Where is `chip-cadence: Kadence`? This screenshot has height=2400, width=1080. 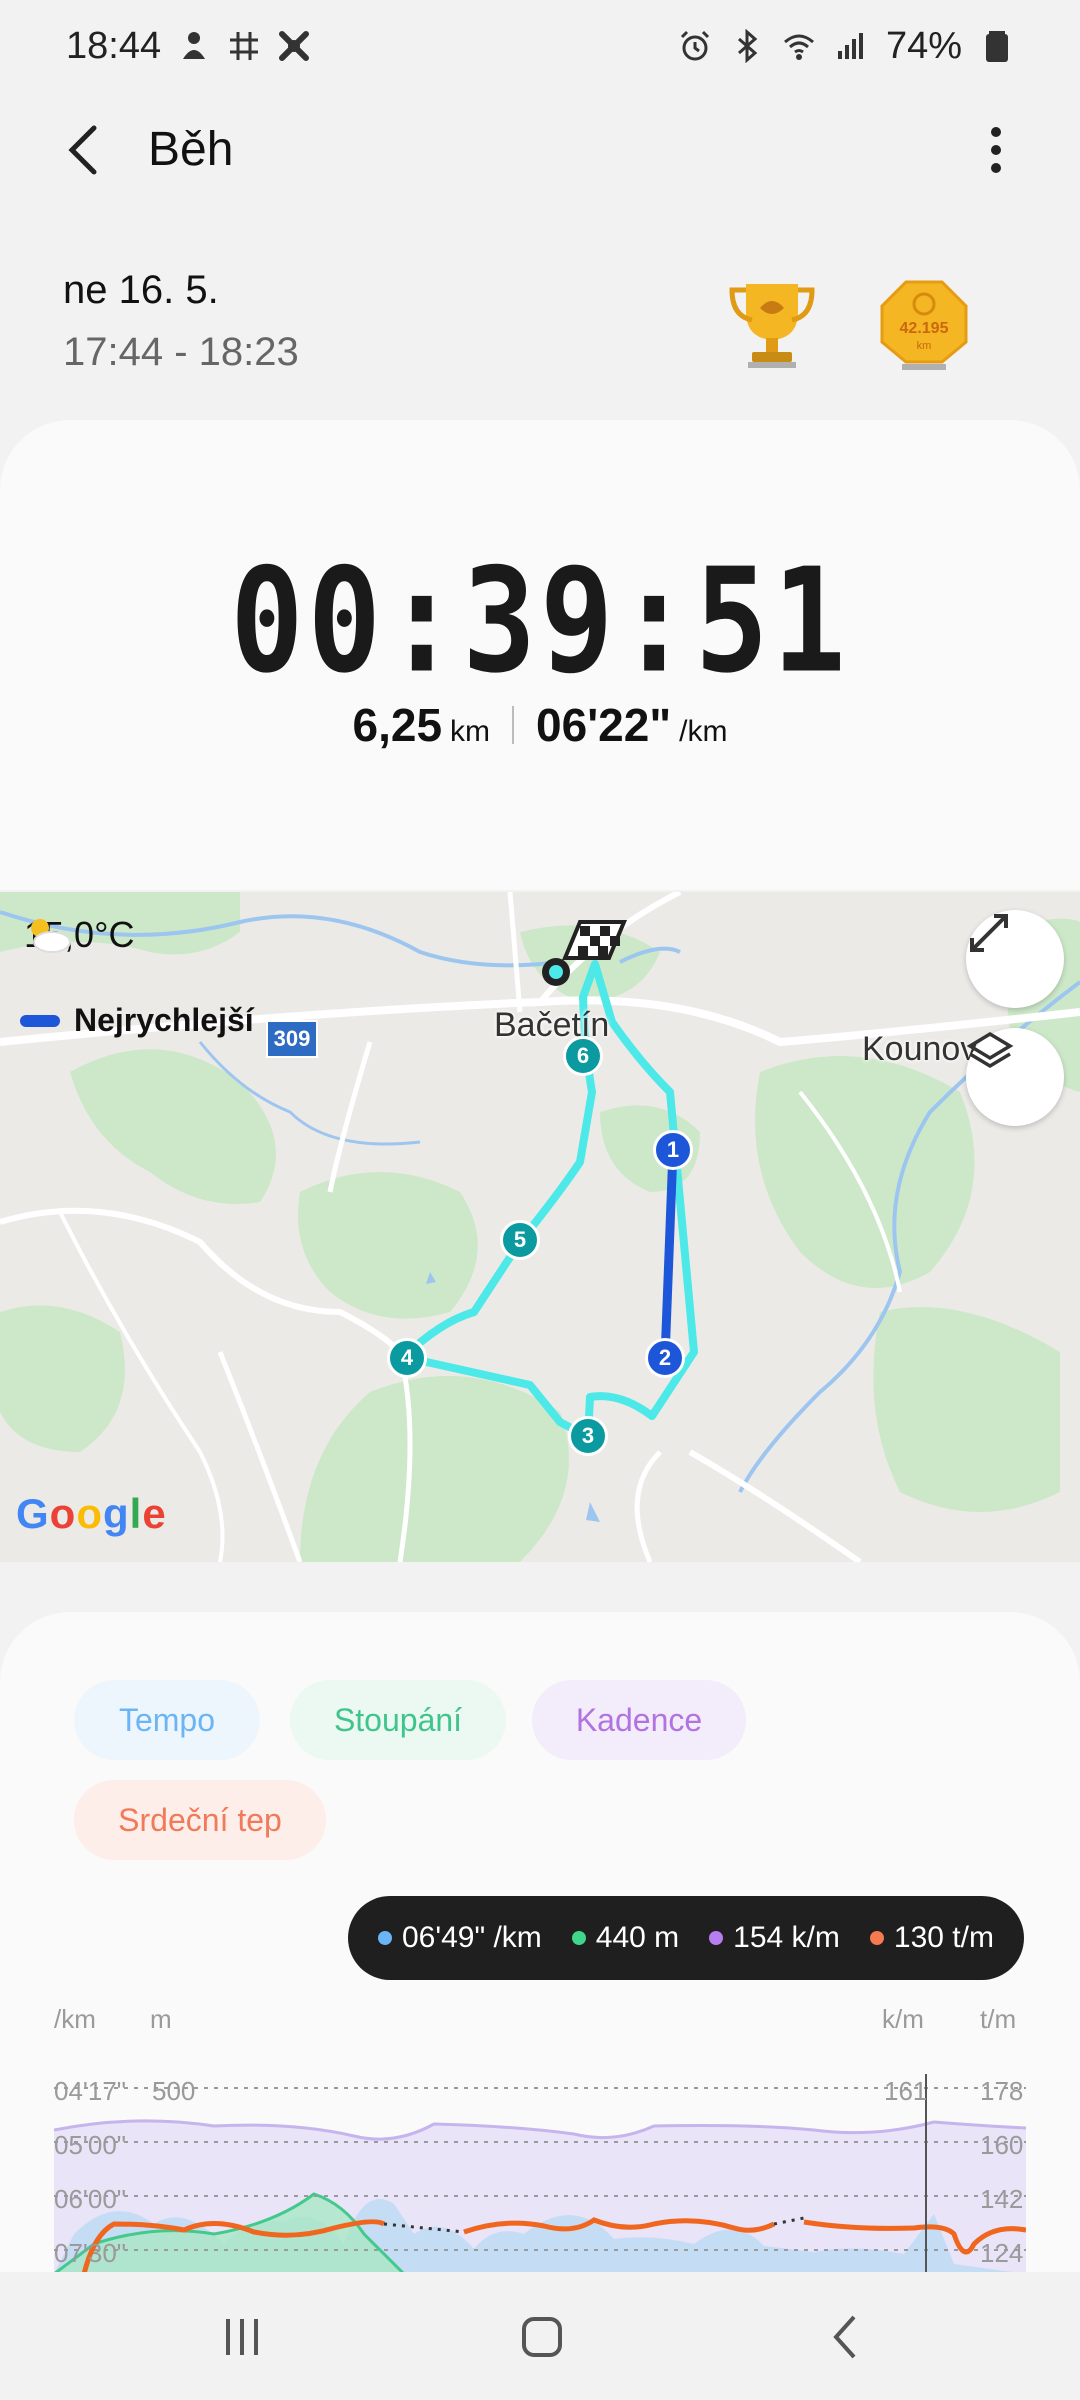 chip-cadence: Kadence is located at coordinates (639, 1720).